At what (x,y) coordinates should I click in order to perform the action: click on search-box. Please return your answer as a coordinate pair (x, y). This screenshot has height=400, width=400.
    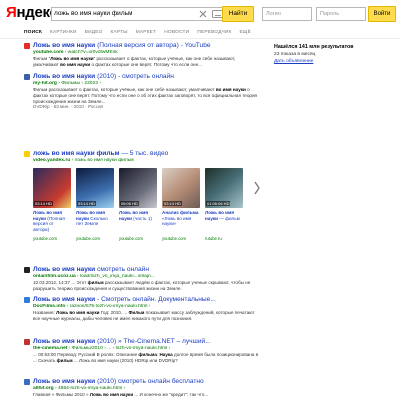
    Looking at the image, I should click on (141, 14).